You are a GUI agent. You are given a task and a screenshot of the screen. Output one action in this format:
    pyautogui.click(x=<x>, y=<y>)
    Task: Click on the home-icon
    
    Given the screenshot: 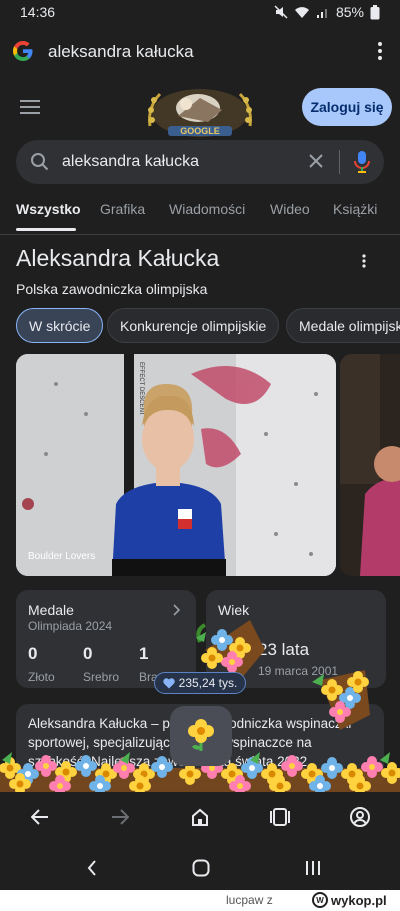 What is the action you would take?
    pyautogui.click(x=200, y=817)
    